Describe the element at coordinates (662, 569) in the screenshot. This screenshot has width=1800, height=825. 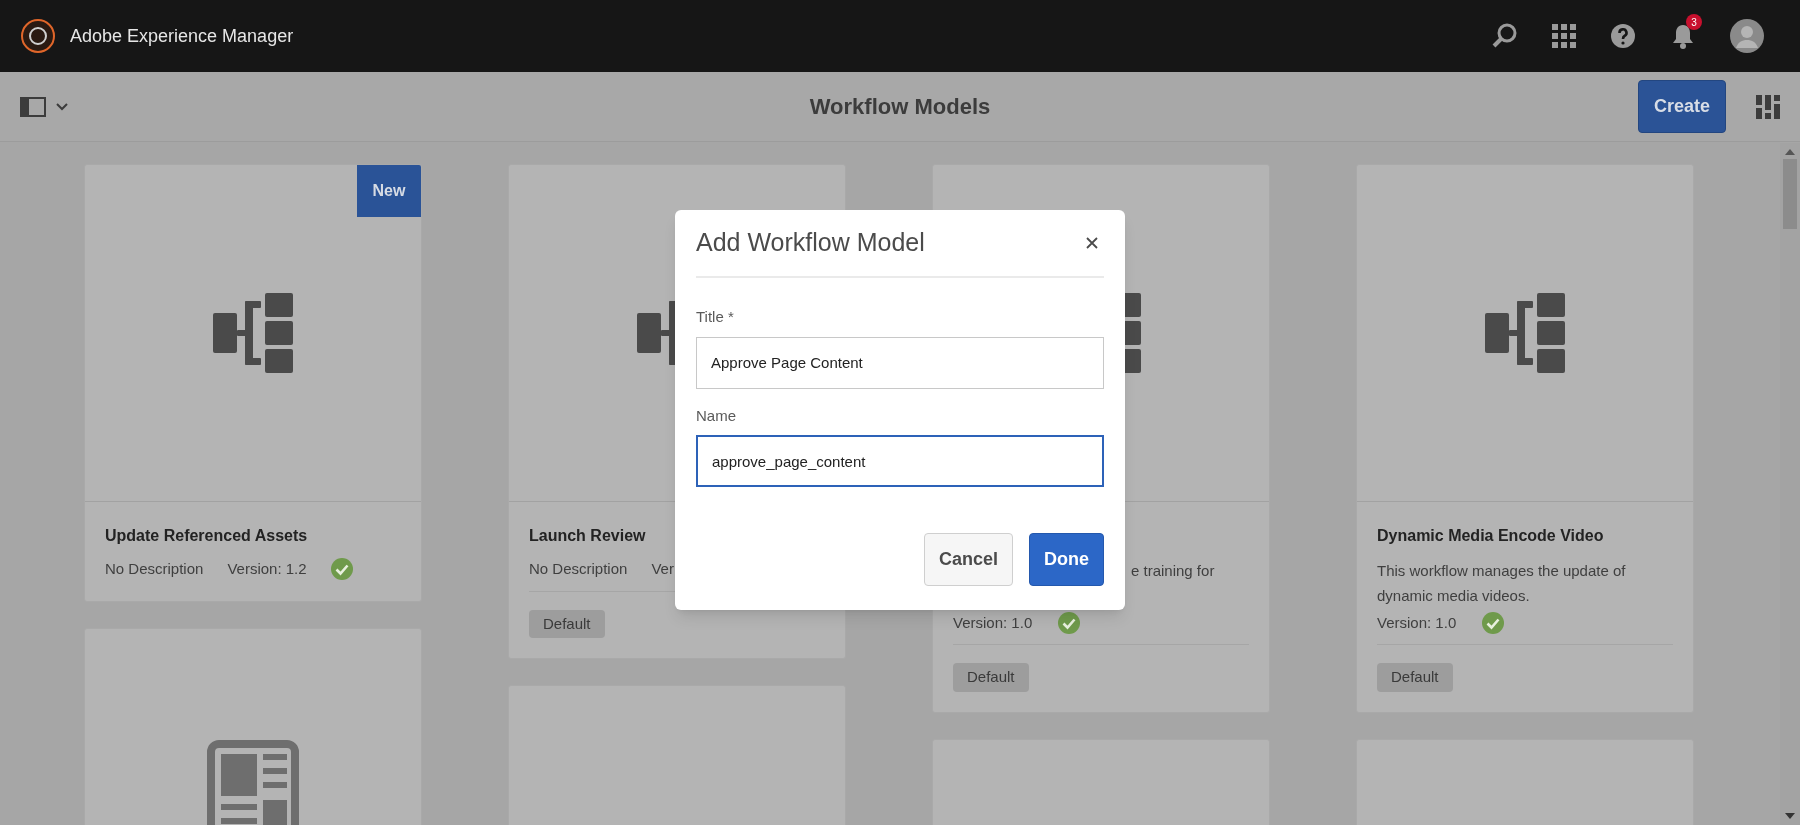
I see `card-version: Ver` at that location.